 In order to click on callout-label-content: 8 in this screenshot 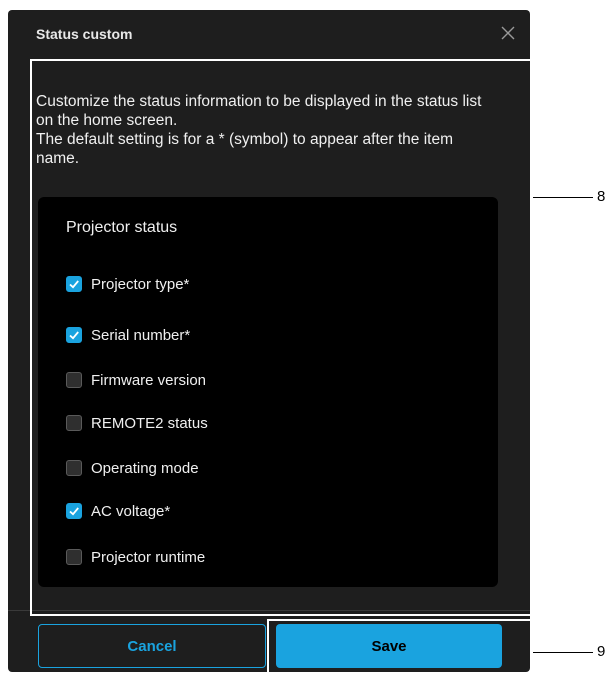, I will do `click(601, 196)`.